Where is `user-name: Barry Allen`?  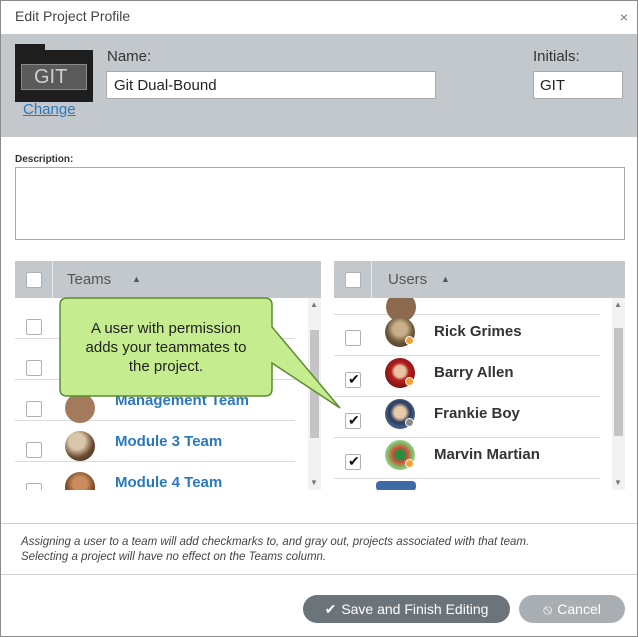
user-name: Barry Allen is located at coordinates (474, 372).